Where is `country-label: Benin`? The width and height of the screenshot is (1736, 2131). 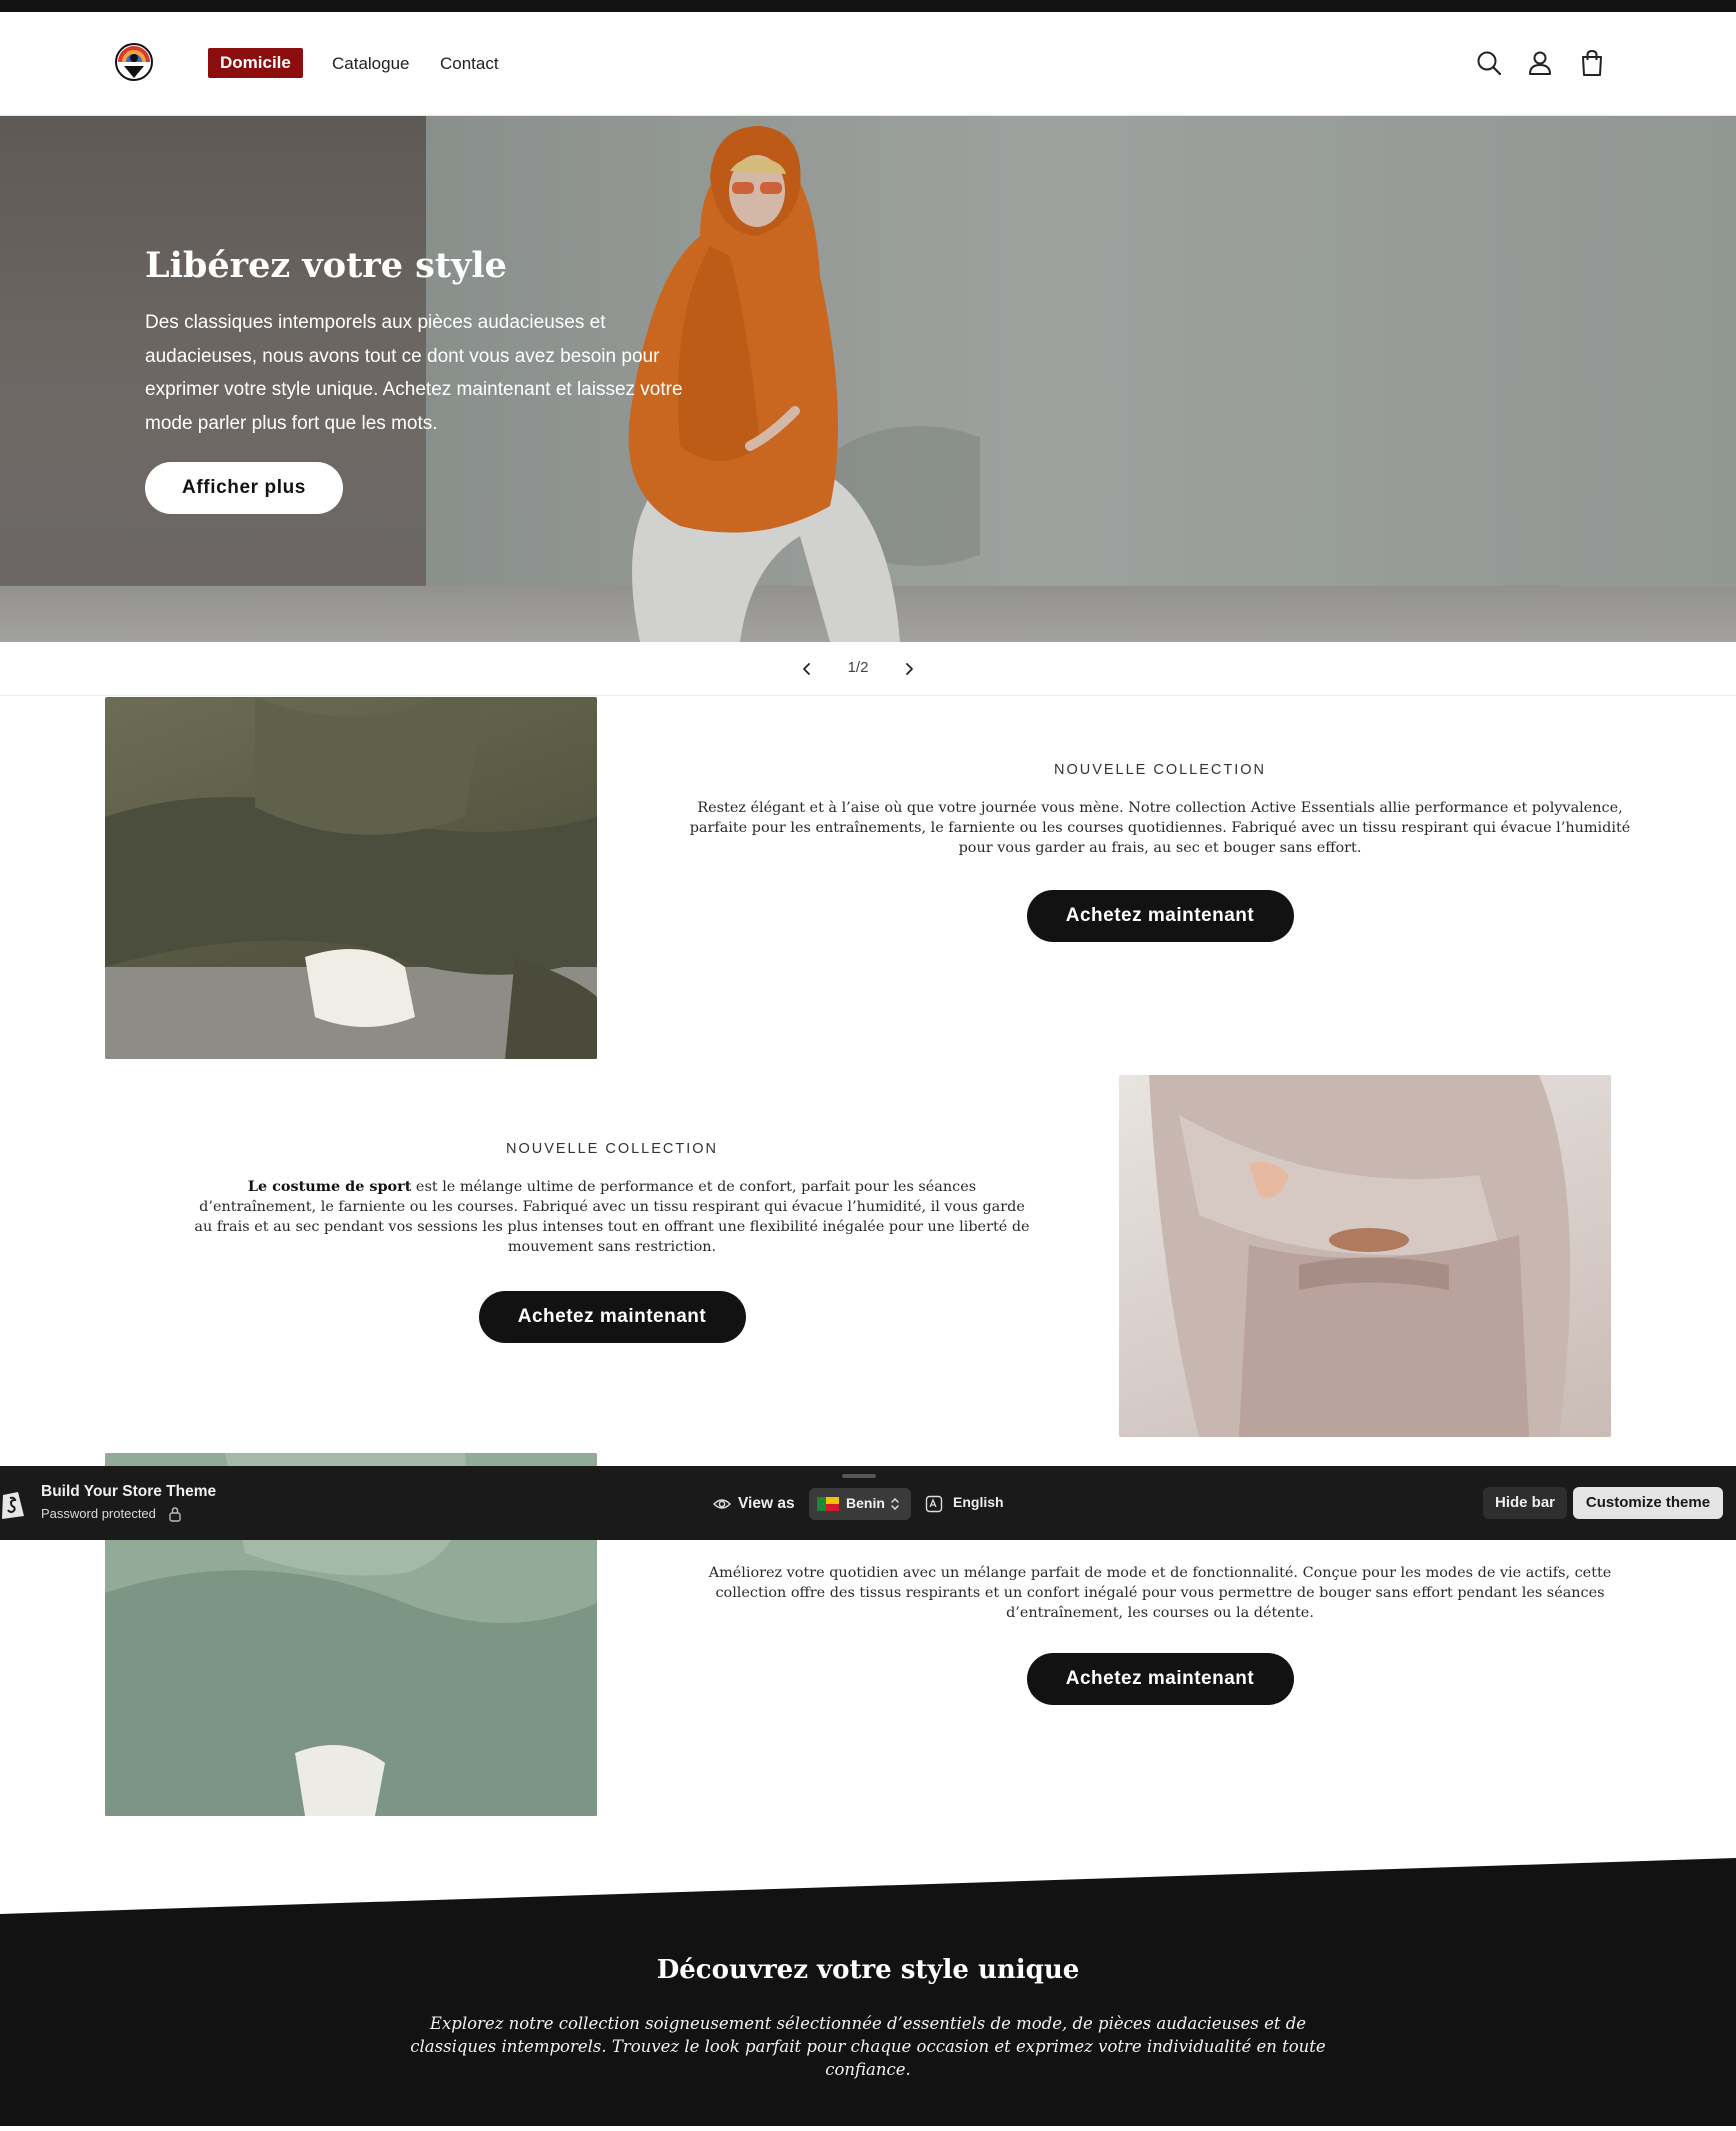
country-label: Benin is located at coordinates (865, 1503).